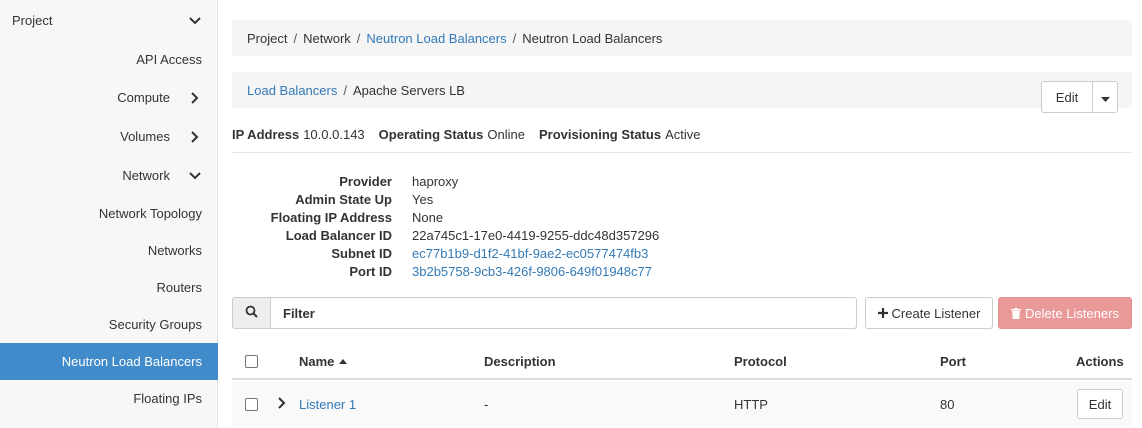  What do you see at coordinates (530, 253) in the screenshot?
I see `subnet-id-link: ec77b1b9-d1f2-41bf-9ae2-ec0577474fb3` at bounding box center [530, 253].